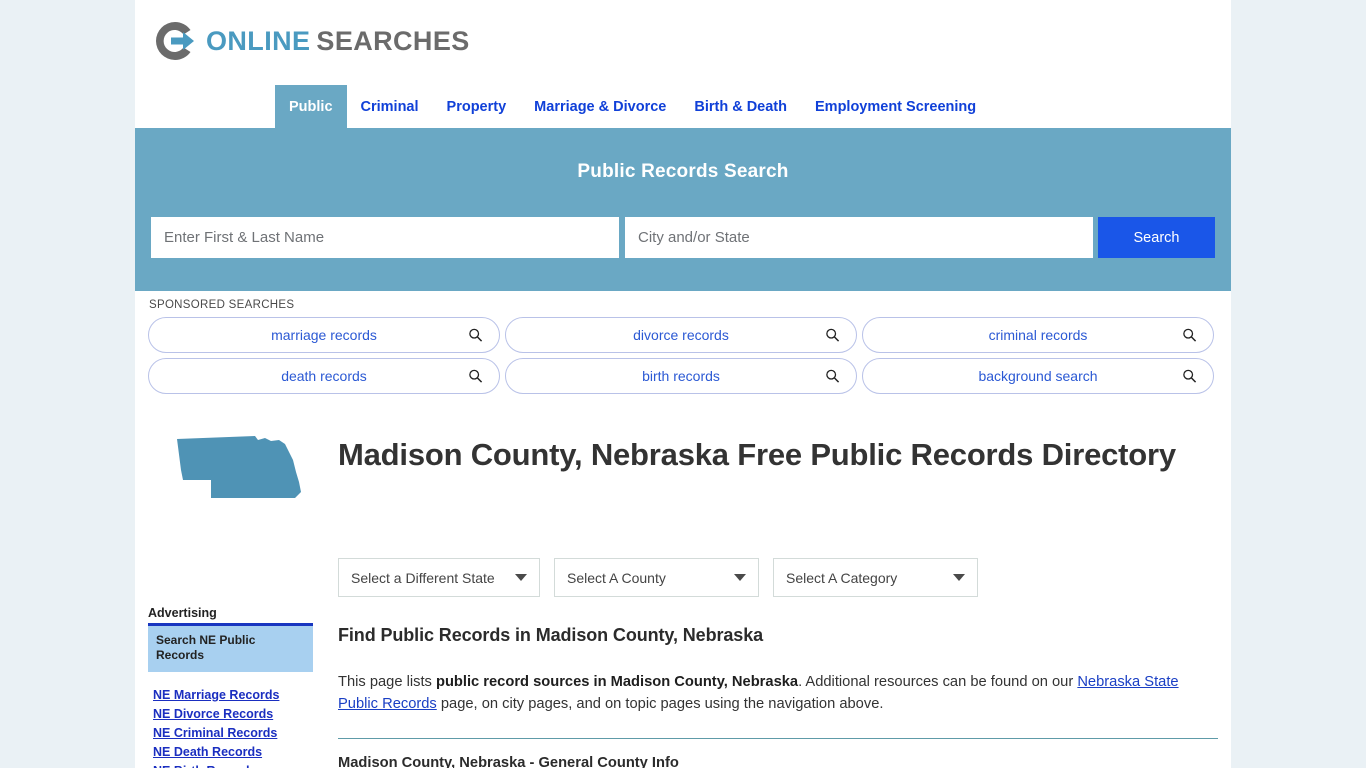 This screenshot has height=768, width=1366. What do you see at coordinates (778, 738) in the screenshot?
I see `section-divider` at bounding box center [778, 738].